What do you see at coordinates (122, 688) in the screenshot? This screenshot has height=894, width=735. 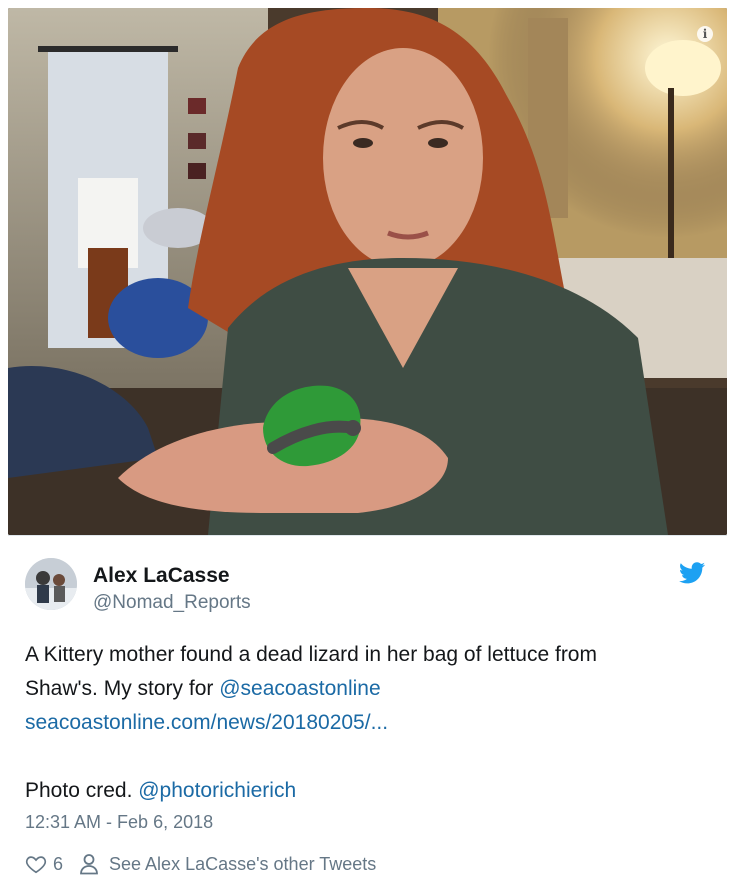 I see `tweet-line-2-text: Shaw's. My story for` at bounding box center [122, 688].